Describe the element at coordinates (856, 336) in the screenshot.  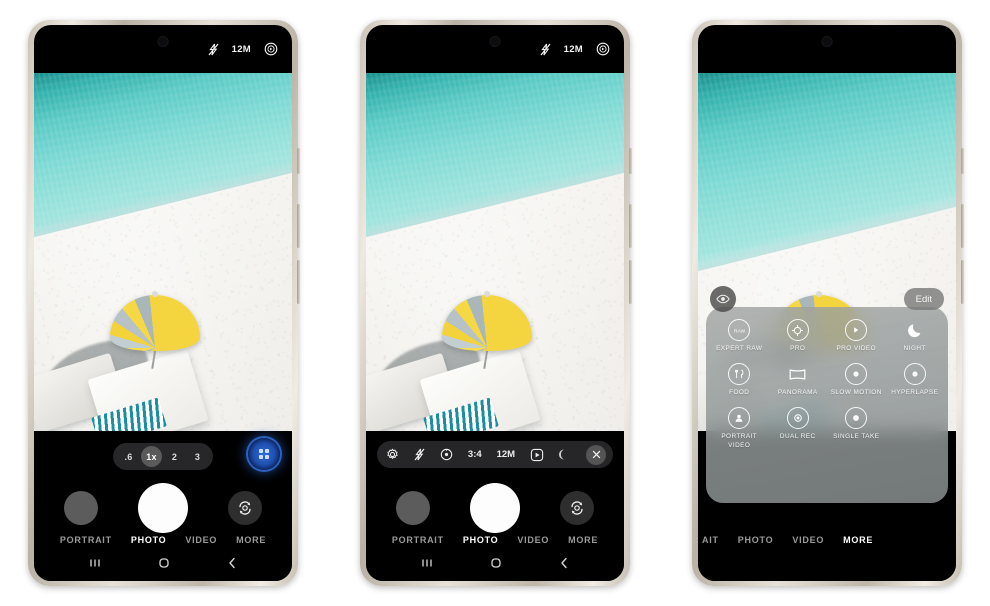
I see `more-mode-pro-video: PRO VIDEO` at that location.